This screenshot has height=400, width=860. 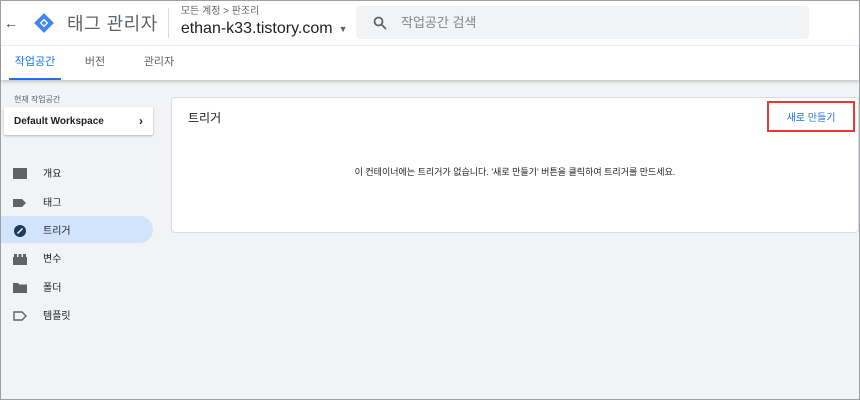 I want to click on workspace-search, so click(x=582, y=22).